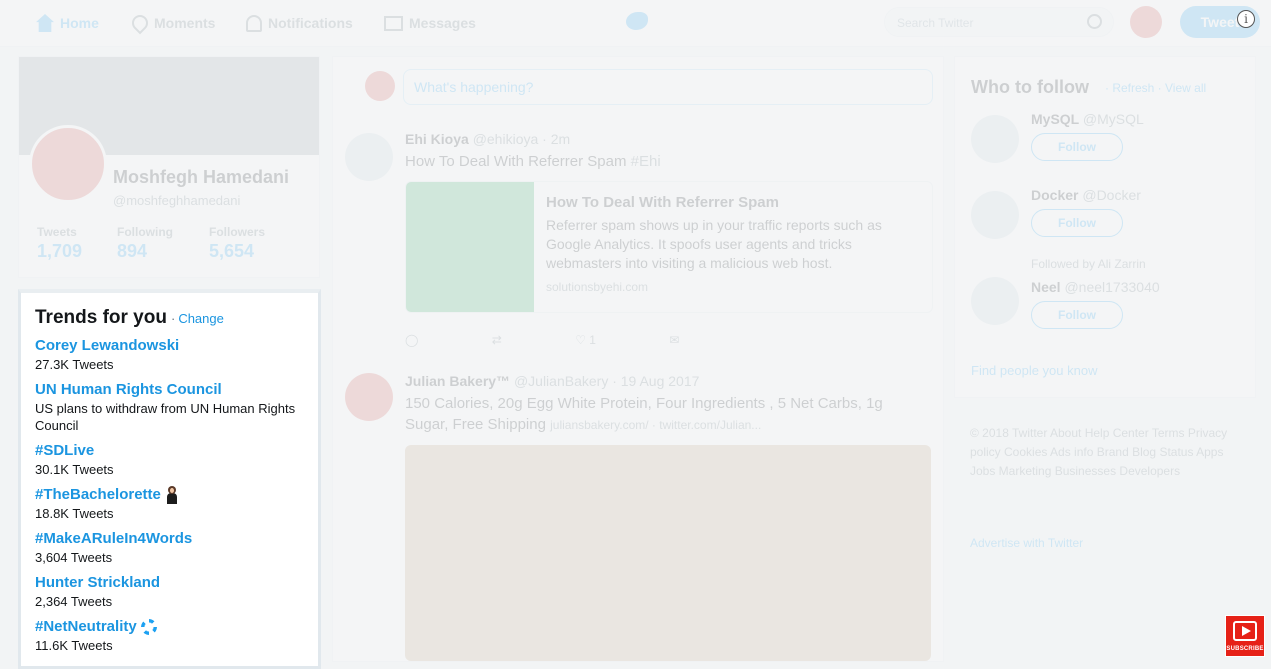  What do you see at coordinates (128, 389) in the screenshot?
I see `trend-name-text: UN Human Rights Council` at bounding box center [128, 389].